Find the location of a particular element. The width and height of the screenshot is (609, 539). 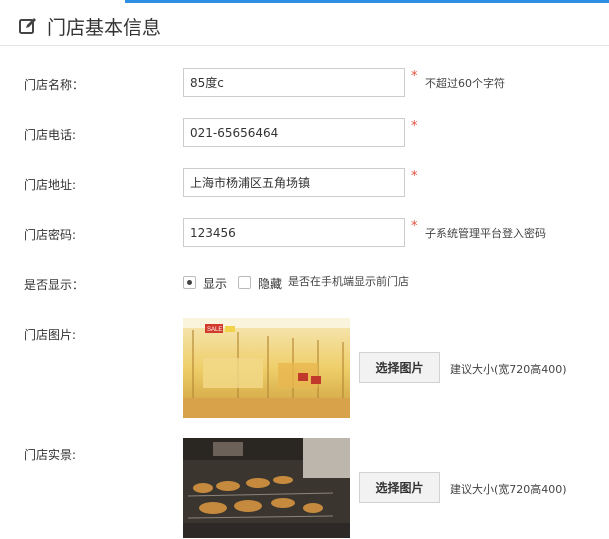

store-phone-input is located at coordinates (294, 132).